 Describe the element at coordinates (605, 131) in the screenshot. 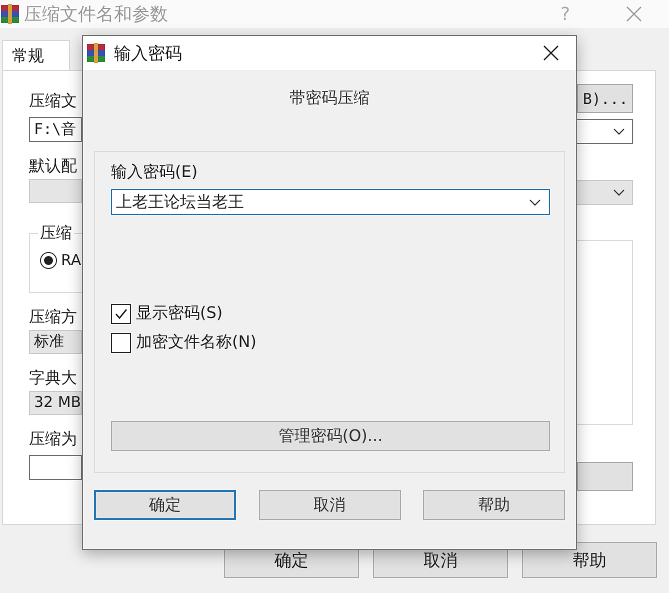

I see `dropdown` at that location.